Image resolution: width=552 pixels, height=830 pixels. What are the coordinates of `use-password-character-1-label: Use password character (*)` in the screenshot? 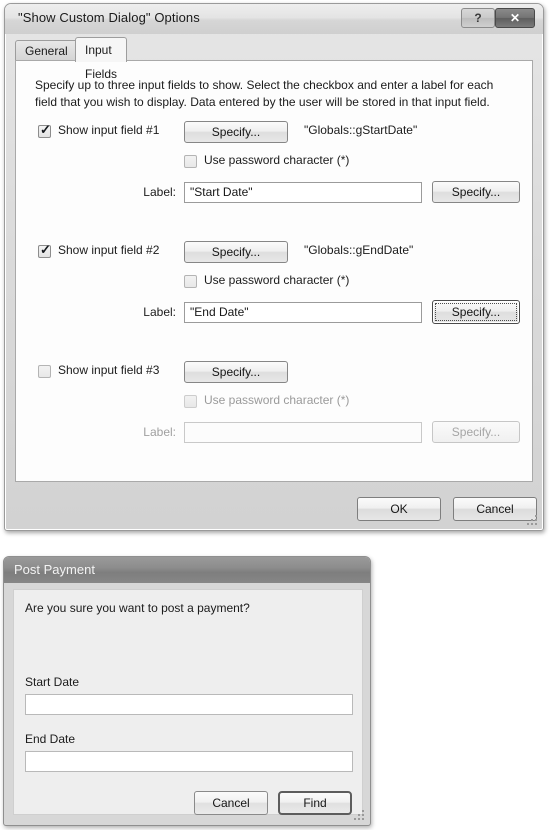 It's located at (277, 160).